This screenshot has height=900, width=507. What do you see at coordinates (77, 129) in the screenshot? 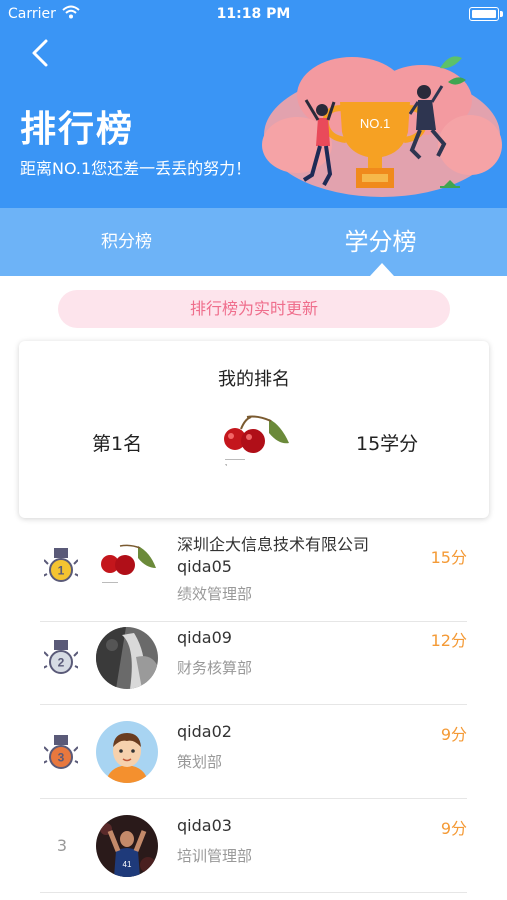
I see `page-title: 排行榜` at bounding box center [77, 129].